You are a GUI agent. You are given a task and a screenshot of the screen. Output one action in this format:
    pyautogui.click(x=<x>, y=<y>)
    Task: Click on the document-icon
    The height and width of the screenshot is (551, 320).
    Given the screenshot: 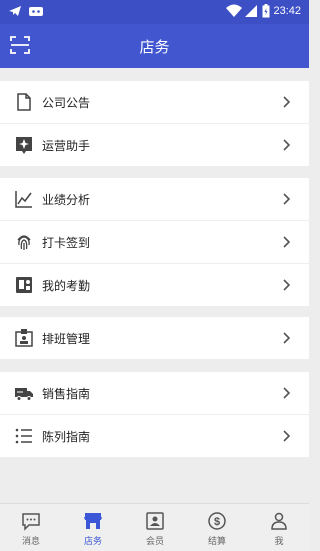 What is the action you would take?
    pyautogui.click(x=24, y=102)
    